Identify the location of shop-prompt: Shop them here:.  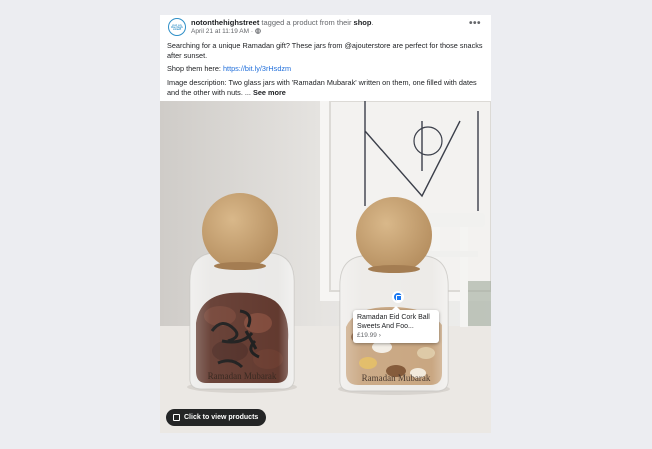
(195, 68).